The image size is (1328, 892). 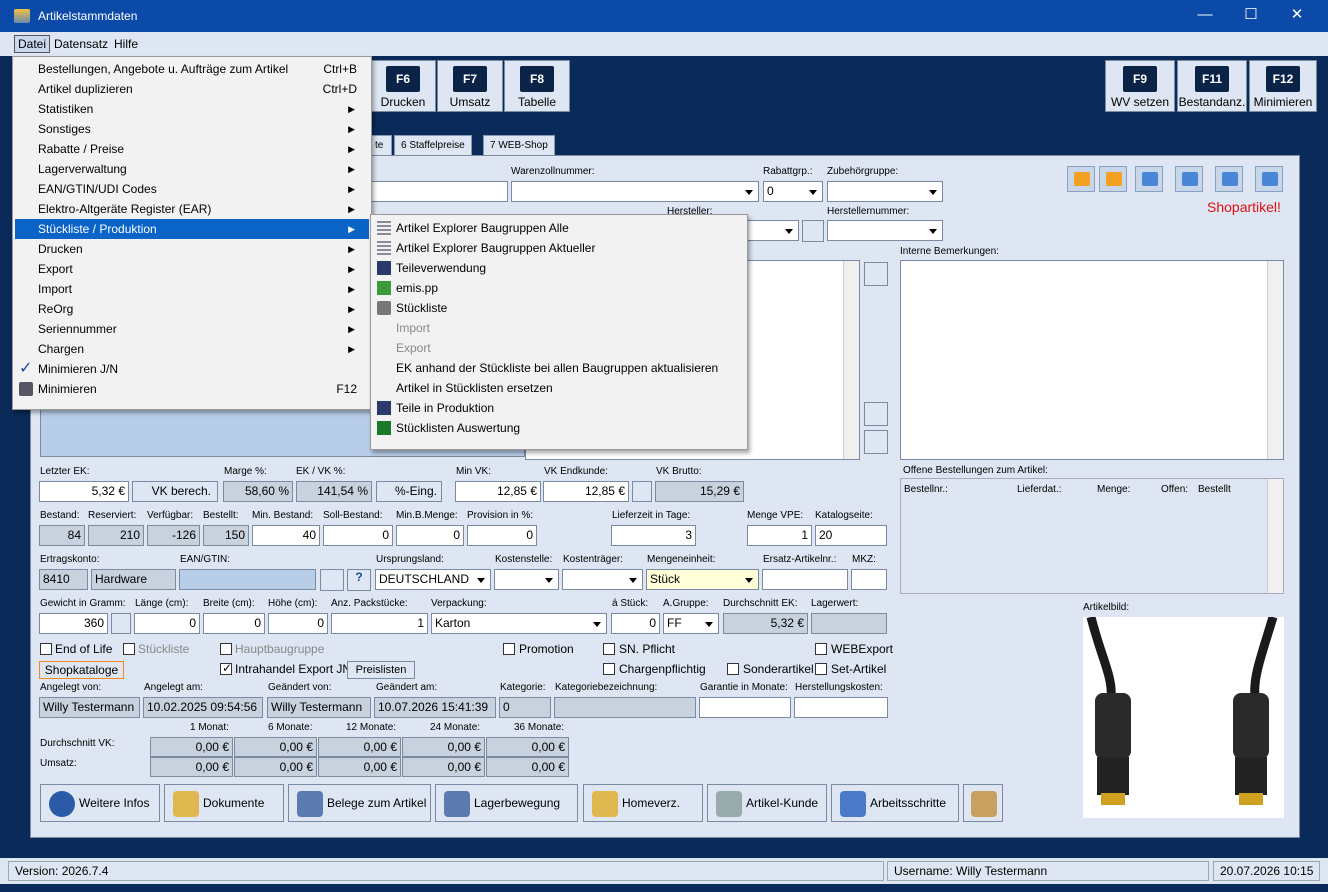 I want to click on ursprung-select: DEUTSCHLAND, so click(x=433, y=579).